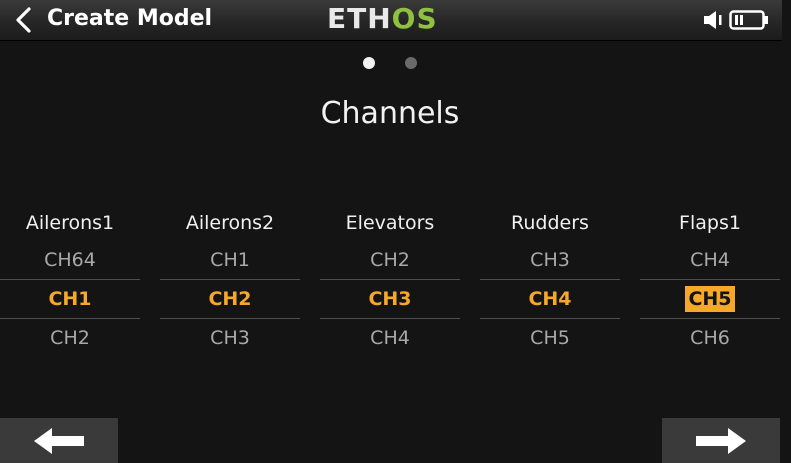 Image resolution: width=791 pixels, height=463 pixels. What do you see at coordinates (550, 260) in the screenshot?
I see `channel-option-prev: CH3` at bounding box center [550, 260].